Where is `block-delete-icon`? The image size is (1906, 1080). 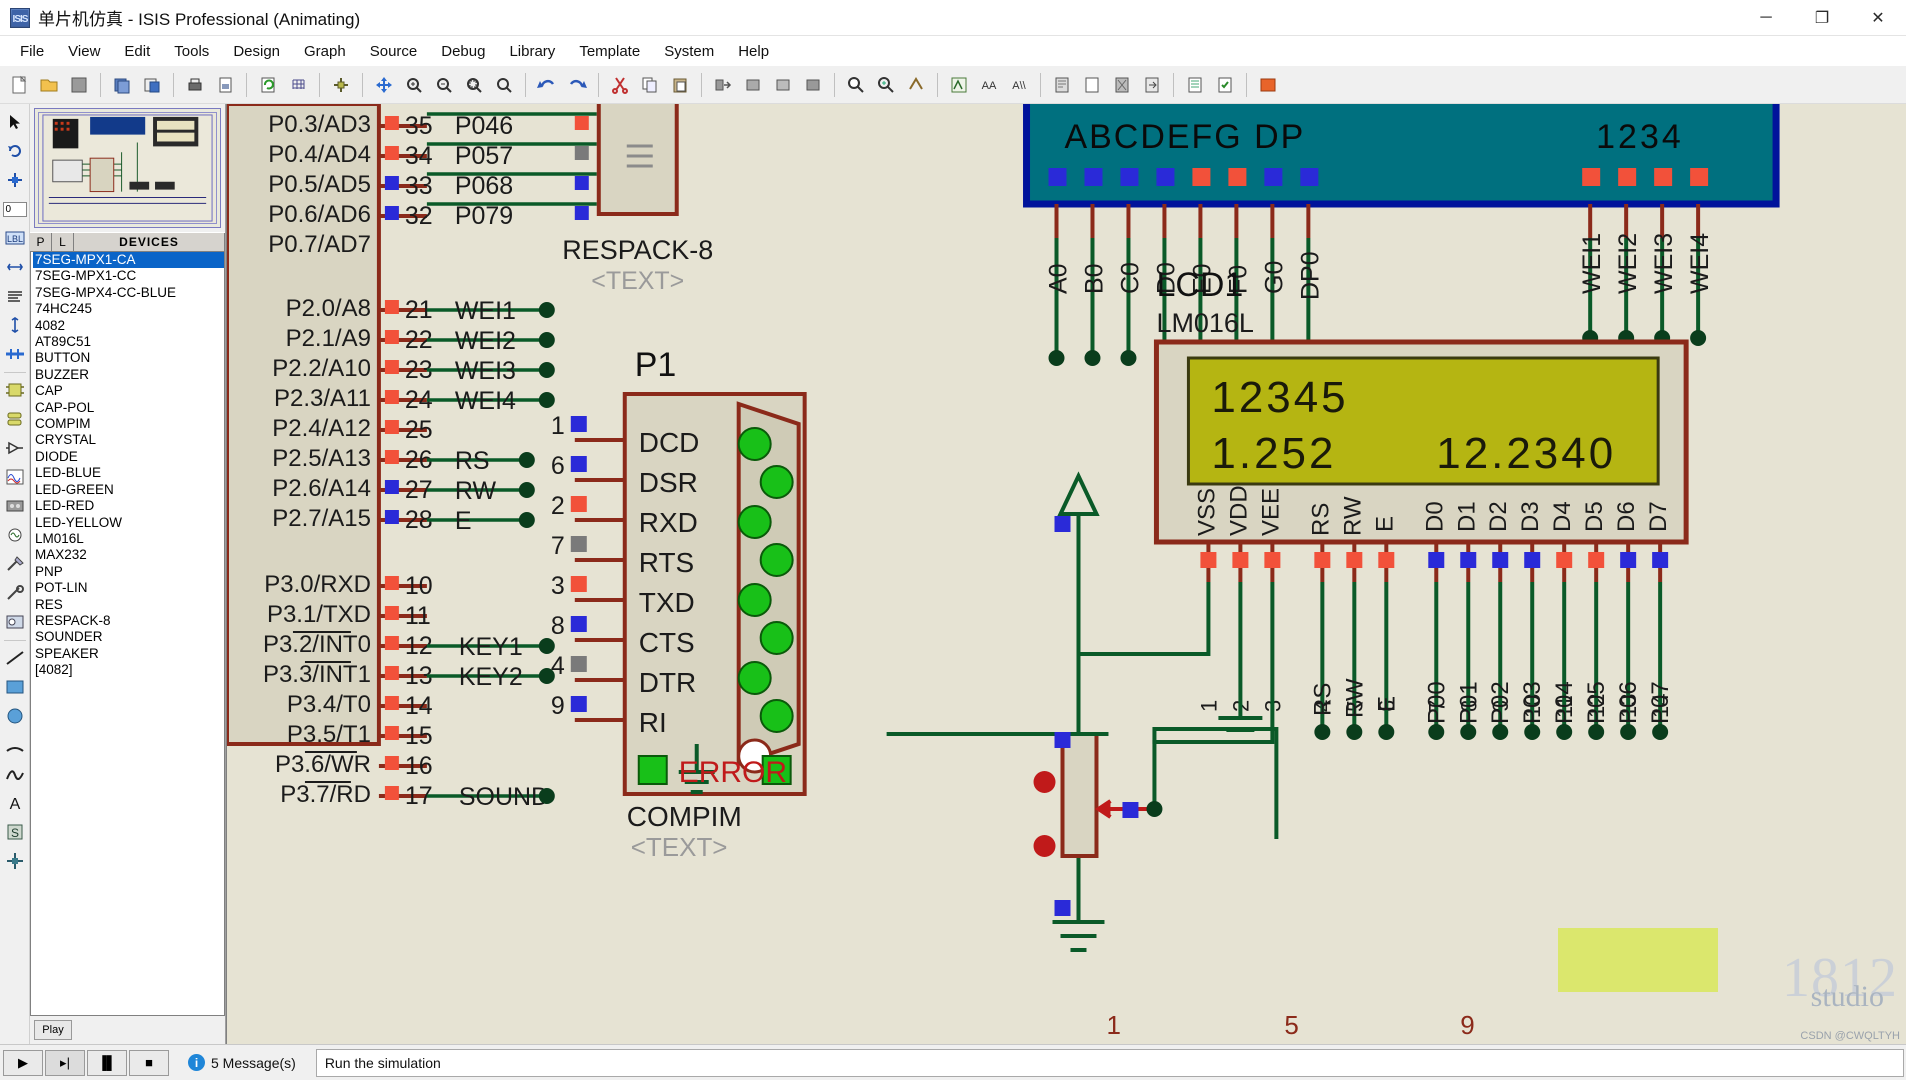
block-delete-icon is located at coordinates (813, 85).